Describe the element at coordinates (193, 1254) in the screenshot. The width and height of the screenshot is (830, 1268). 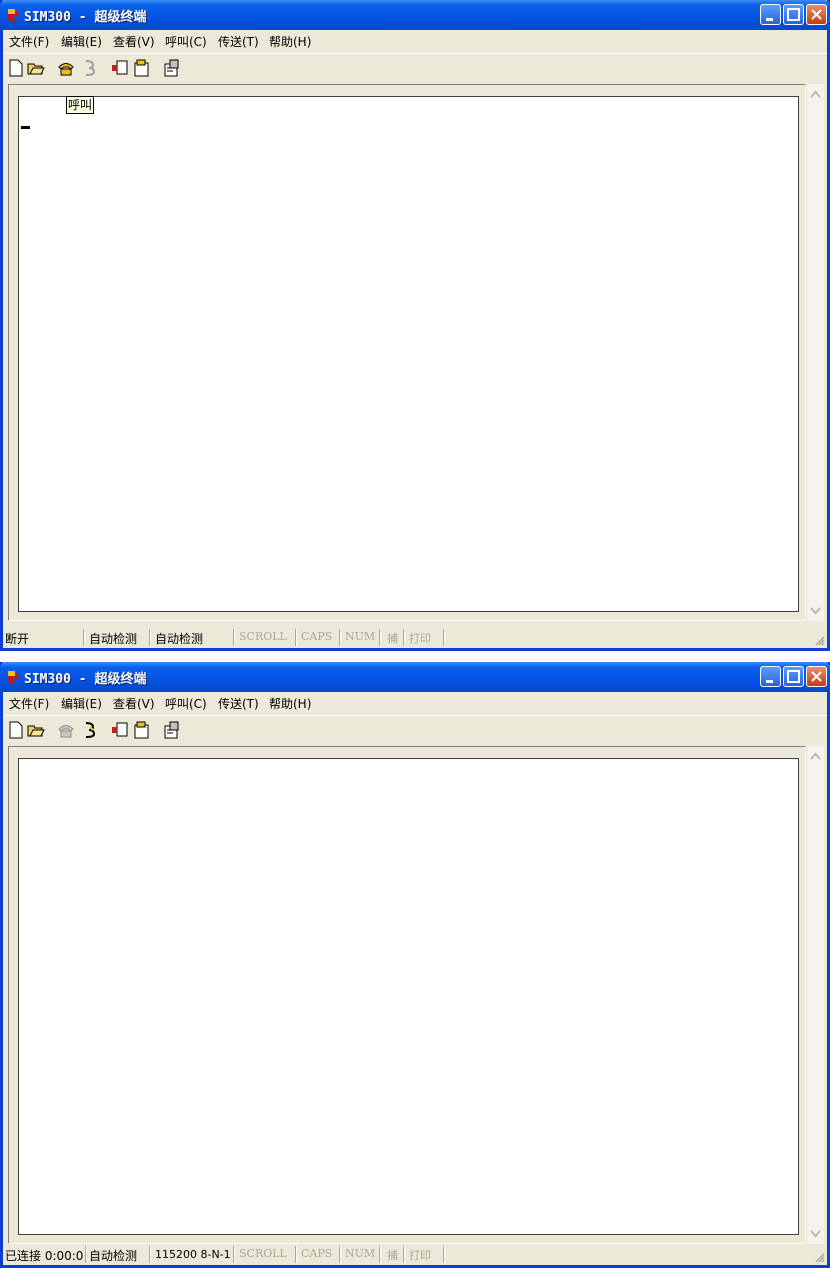
I see `baud-status: 115200 8-N-1` at that location.